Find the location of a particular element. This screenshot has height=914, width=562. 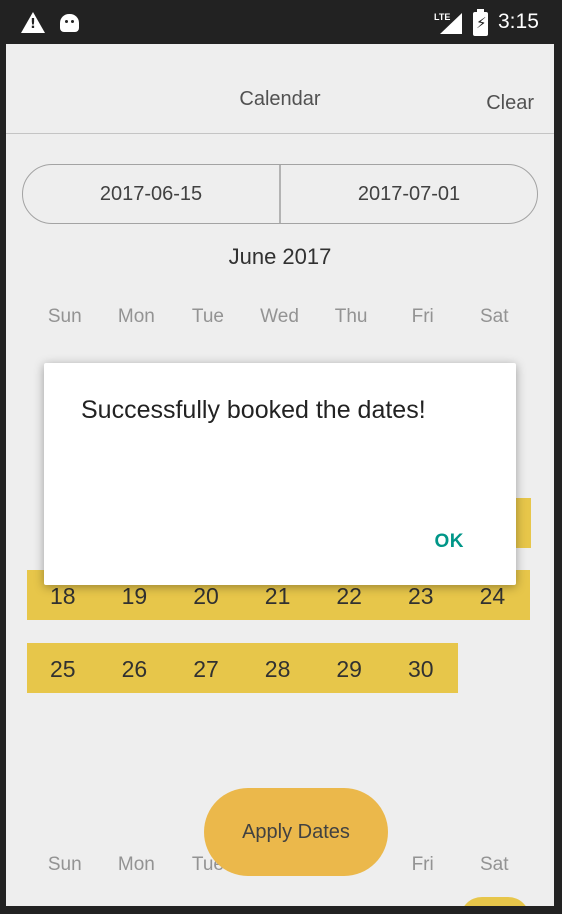

battery-icon: ⚡ is located at coordinates (480, 22).